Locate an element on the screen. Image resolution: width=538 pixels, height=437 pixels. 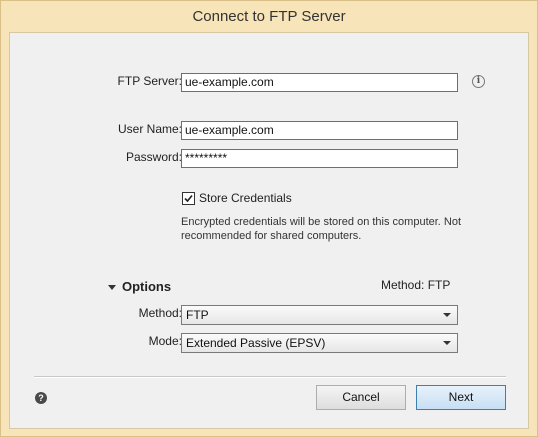
info-icon: i is located at coordinates (478, 81).